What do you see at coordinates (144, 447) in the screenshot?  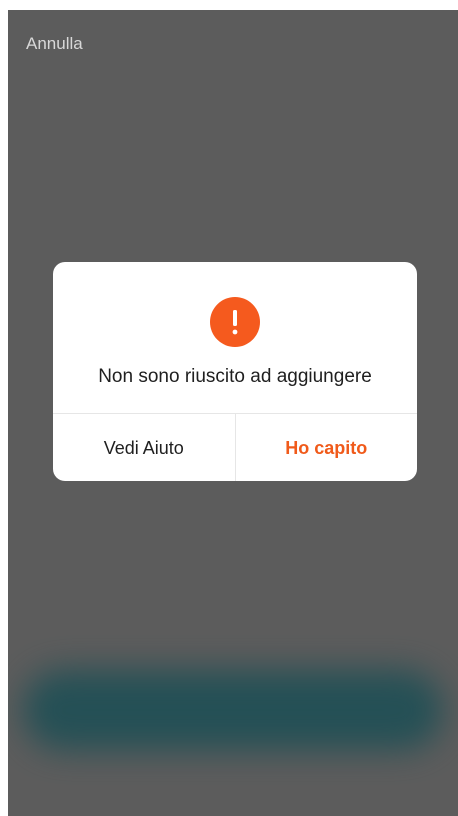 I see `help-button: Vedi Aiuto` at bounding box center [144, 447].